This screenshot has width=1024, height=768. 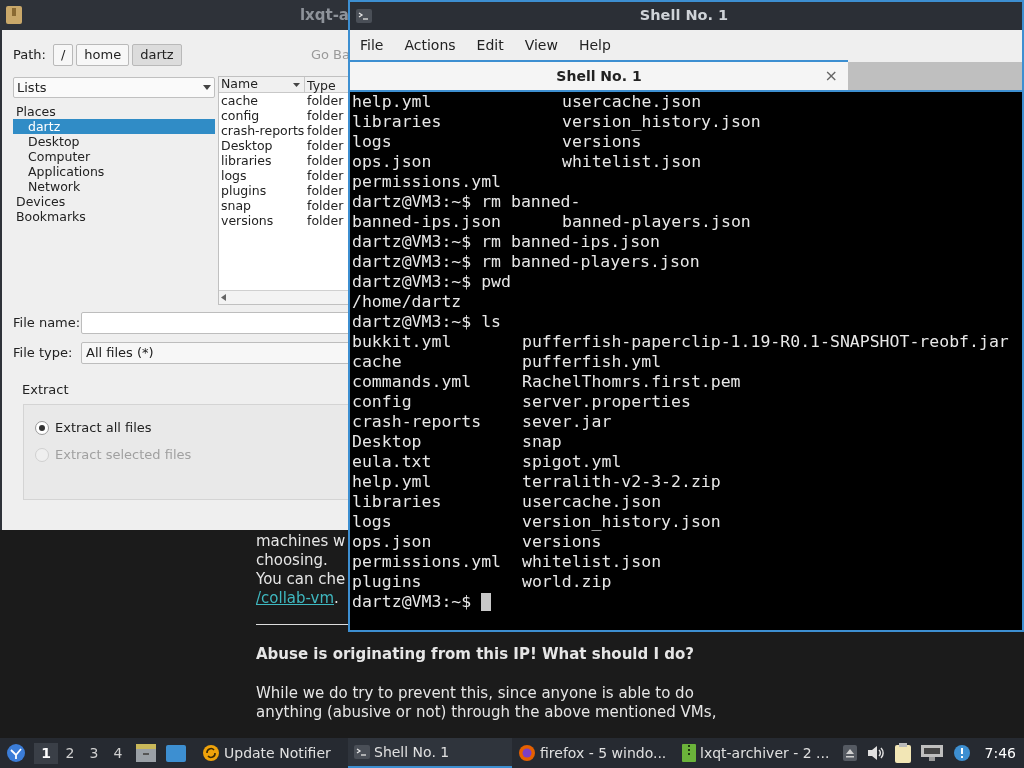 I want to click on place-item: dartz, so click(x=114, y=126).